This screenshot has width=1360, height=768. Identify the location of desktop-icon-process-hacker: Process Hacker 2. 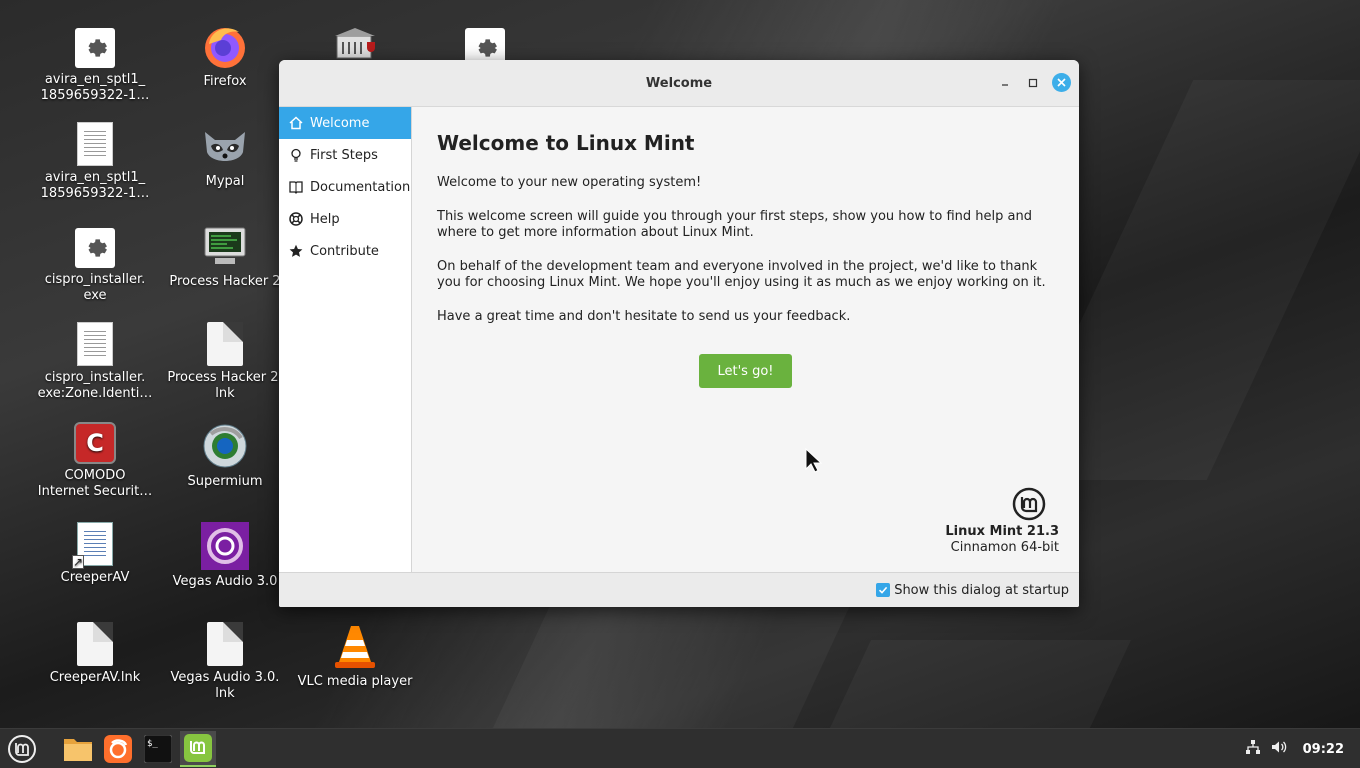
(225, 256).